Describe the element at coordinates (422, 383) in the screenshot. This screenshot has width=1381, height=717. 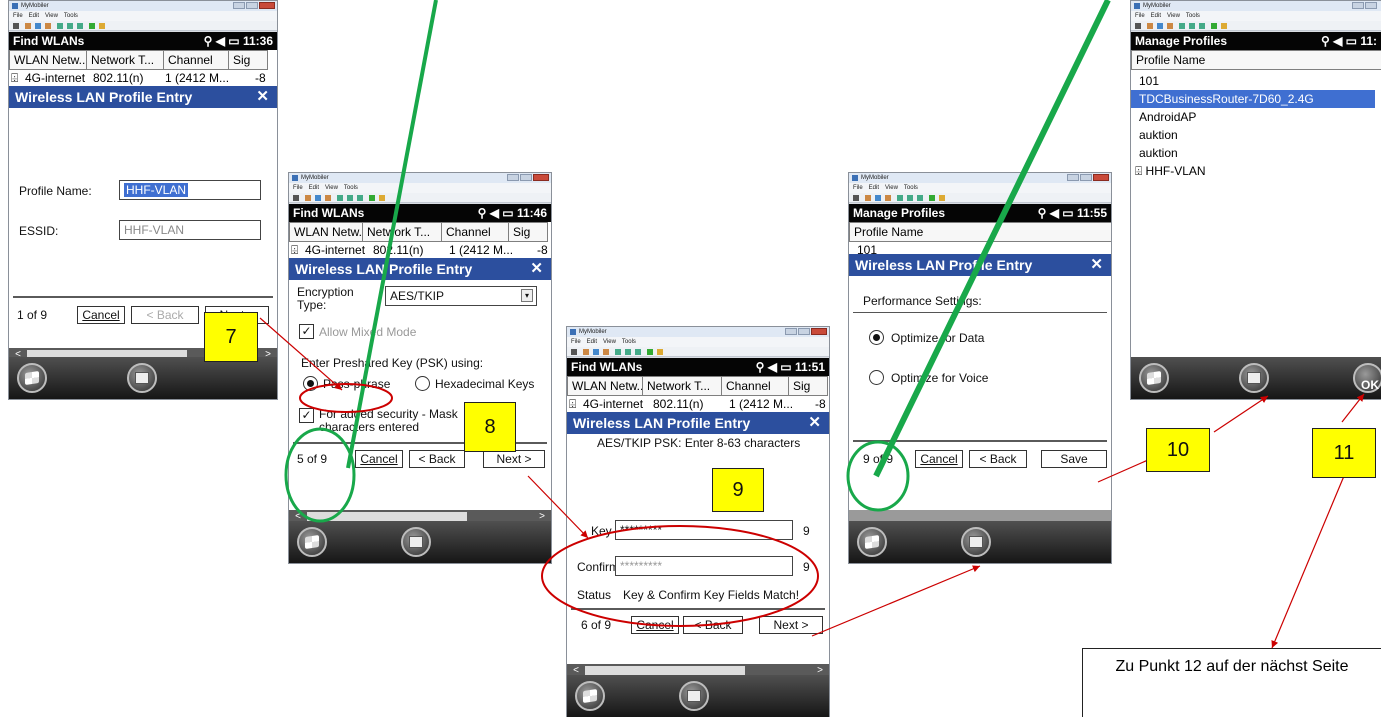
I see `hexadecimal-radio` at that location.